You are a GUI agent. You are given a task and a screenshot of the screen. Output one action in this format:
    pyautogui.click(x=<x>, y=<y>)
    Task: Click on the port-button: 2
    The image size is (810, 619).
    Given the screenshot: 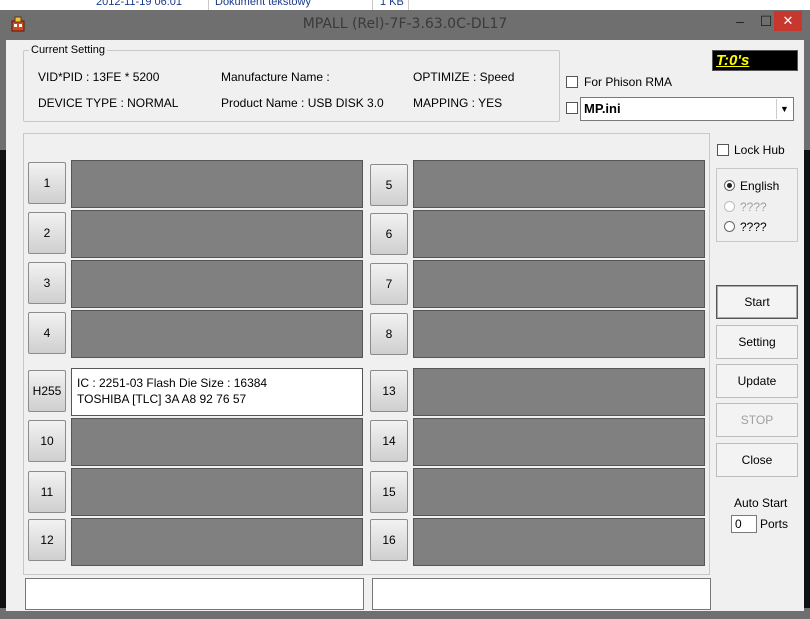 What is the action you would take?
    pyautogui.click(x=47, y=233)
    